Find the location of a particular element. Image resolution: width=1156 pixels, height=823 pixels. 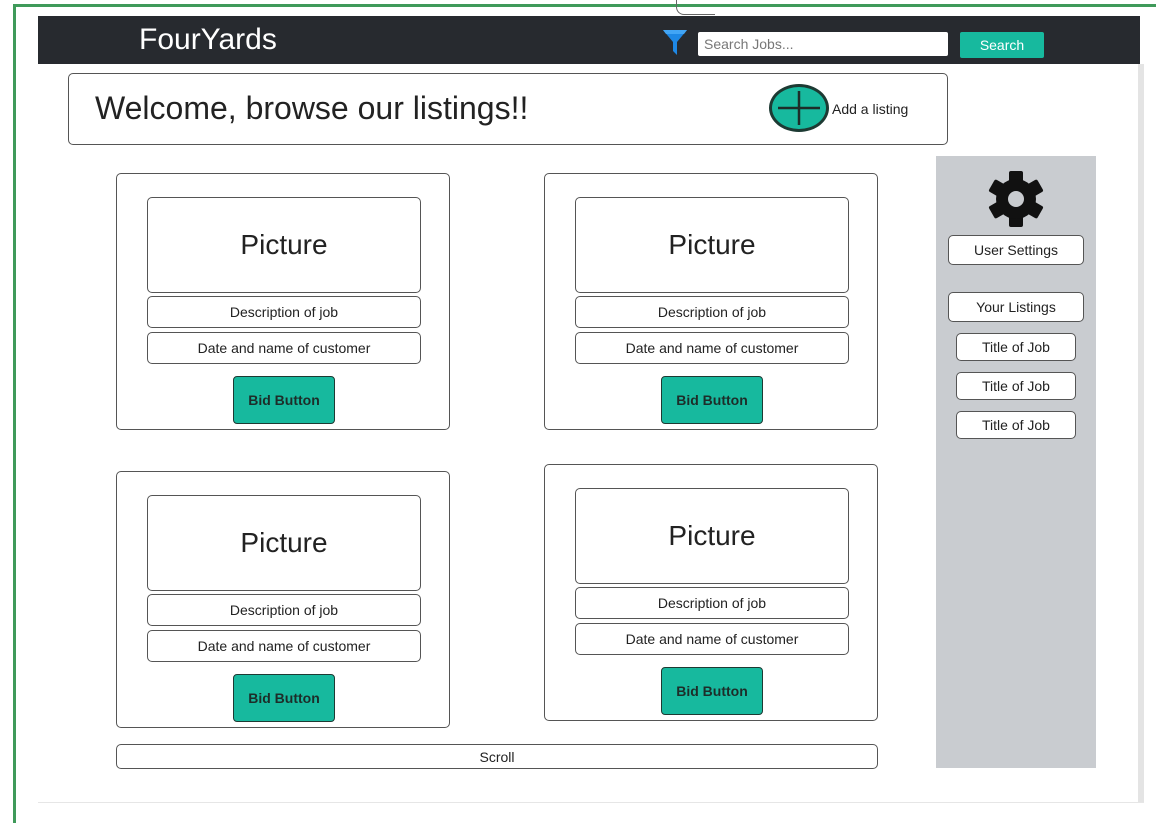

add-listing-button is located at coordinates (799, 108).